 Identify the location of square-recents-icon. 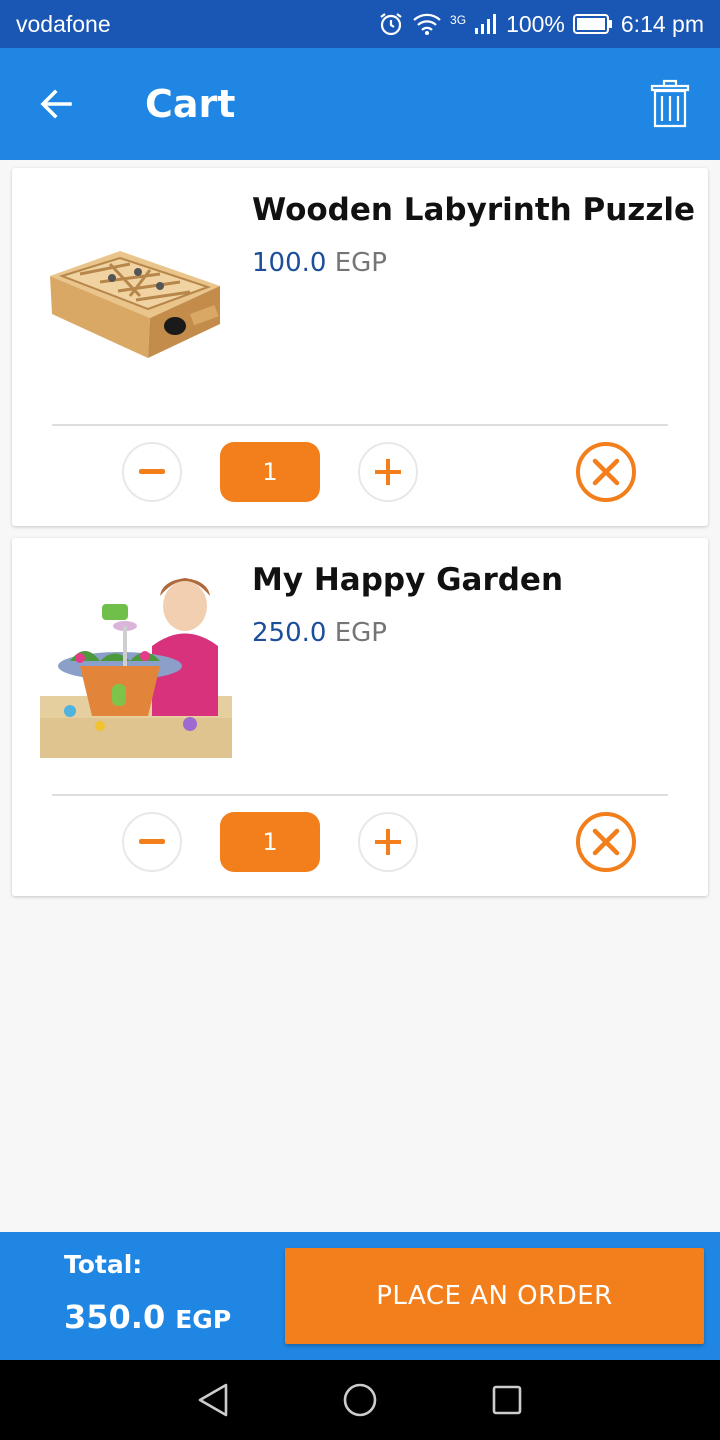
(506, 1400).